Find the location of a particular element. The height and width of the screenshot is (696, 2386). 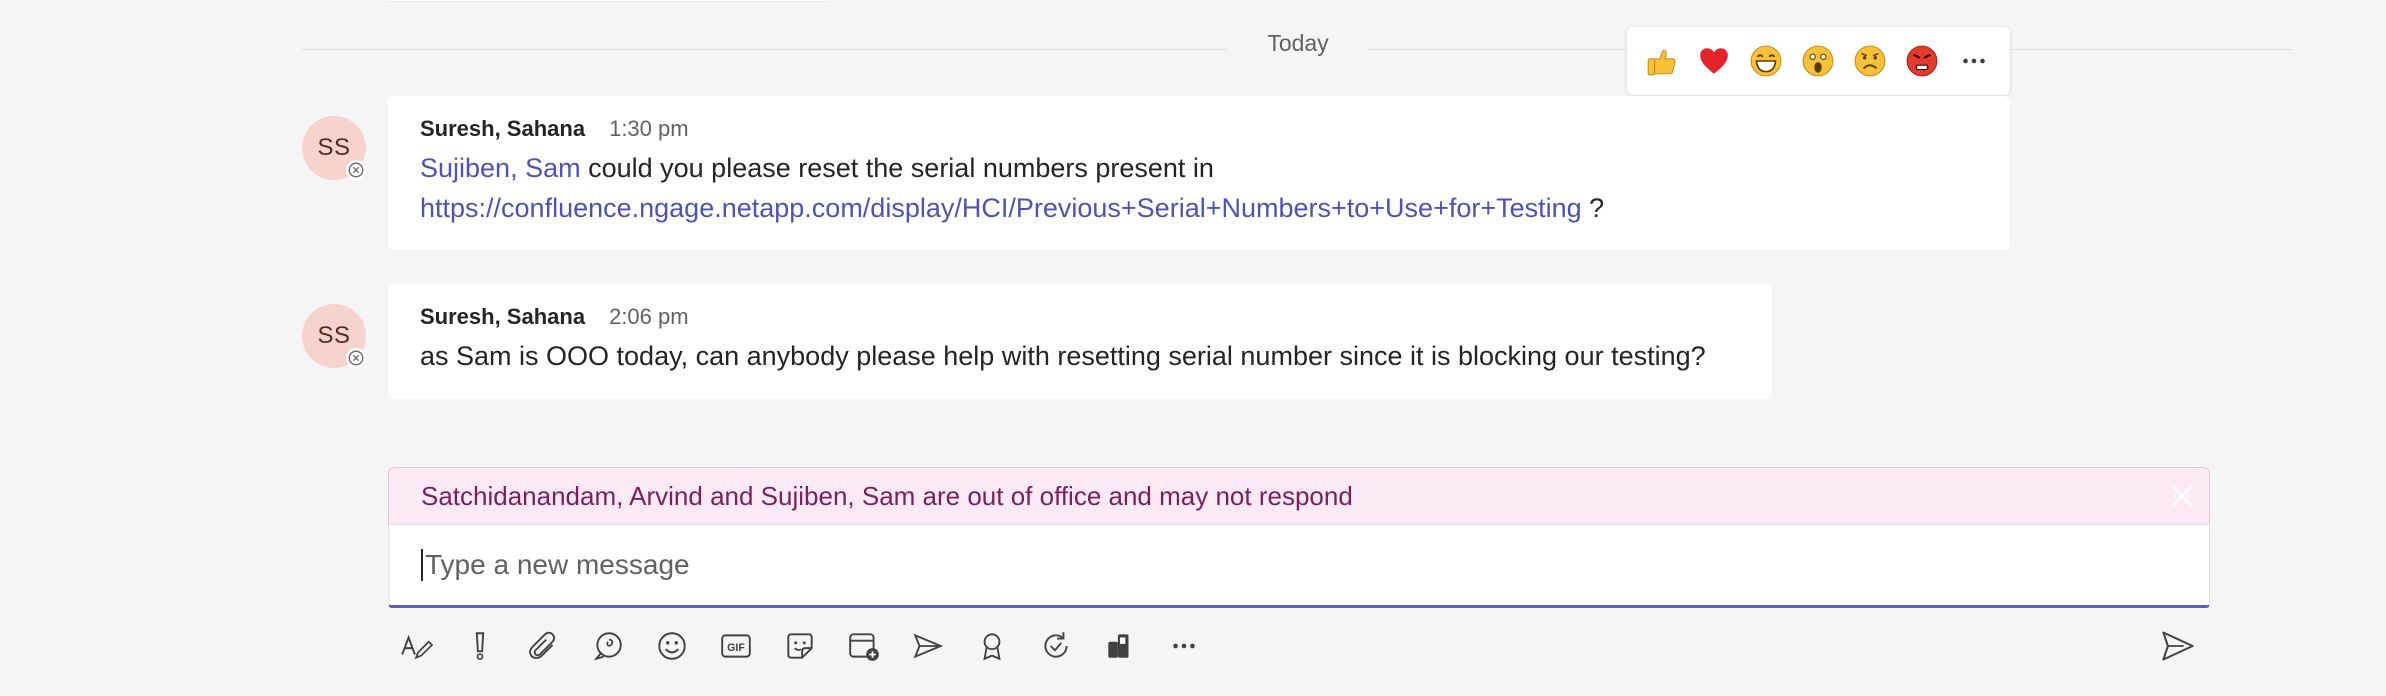

updates-icon is located at coordinates (1056, 646).